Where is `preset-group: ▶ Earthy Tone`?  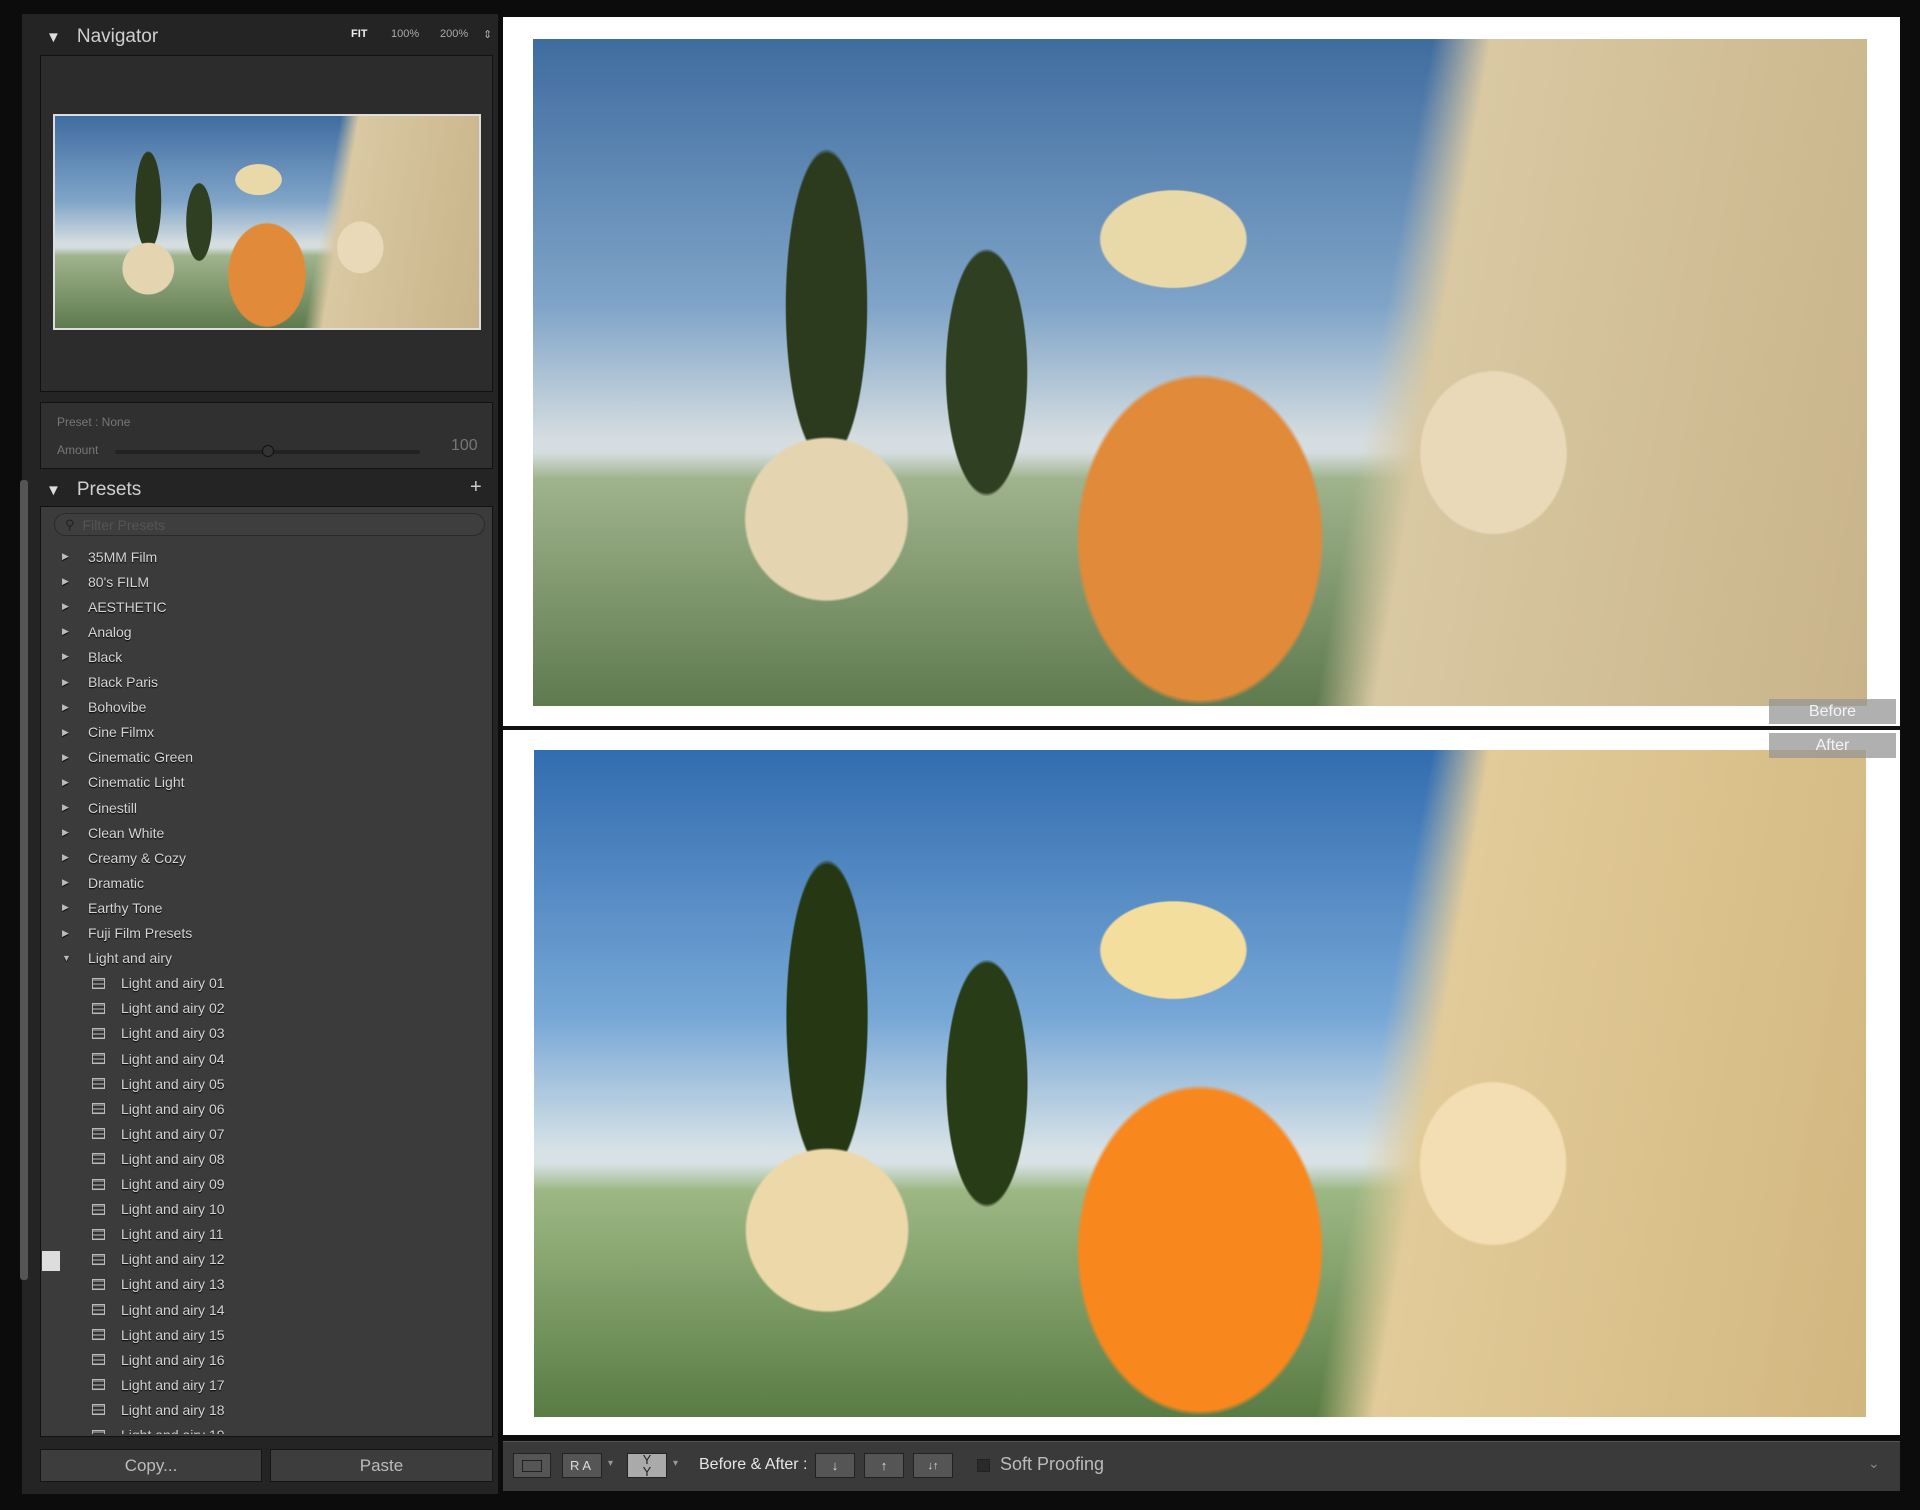 preset-group: ▶ Earthy Tone is located at coordinates (112, 907).